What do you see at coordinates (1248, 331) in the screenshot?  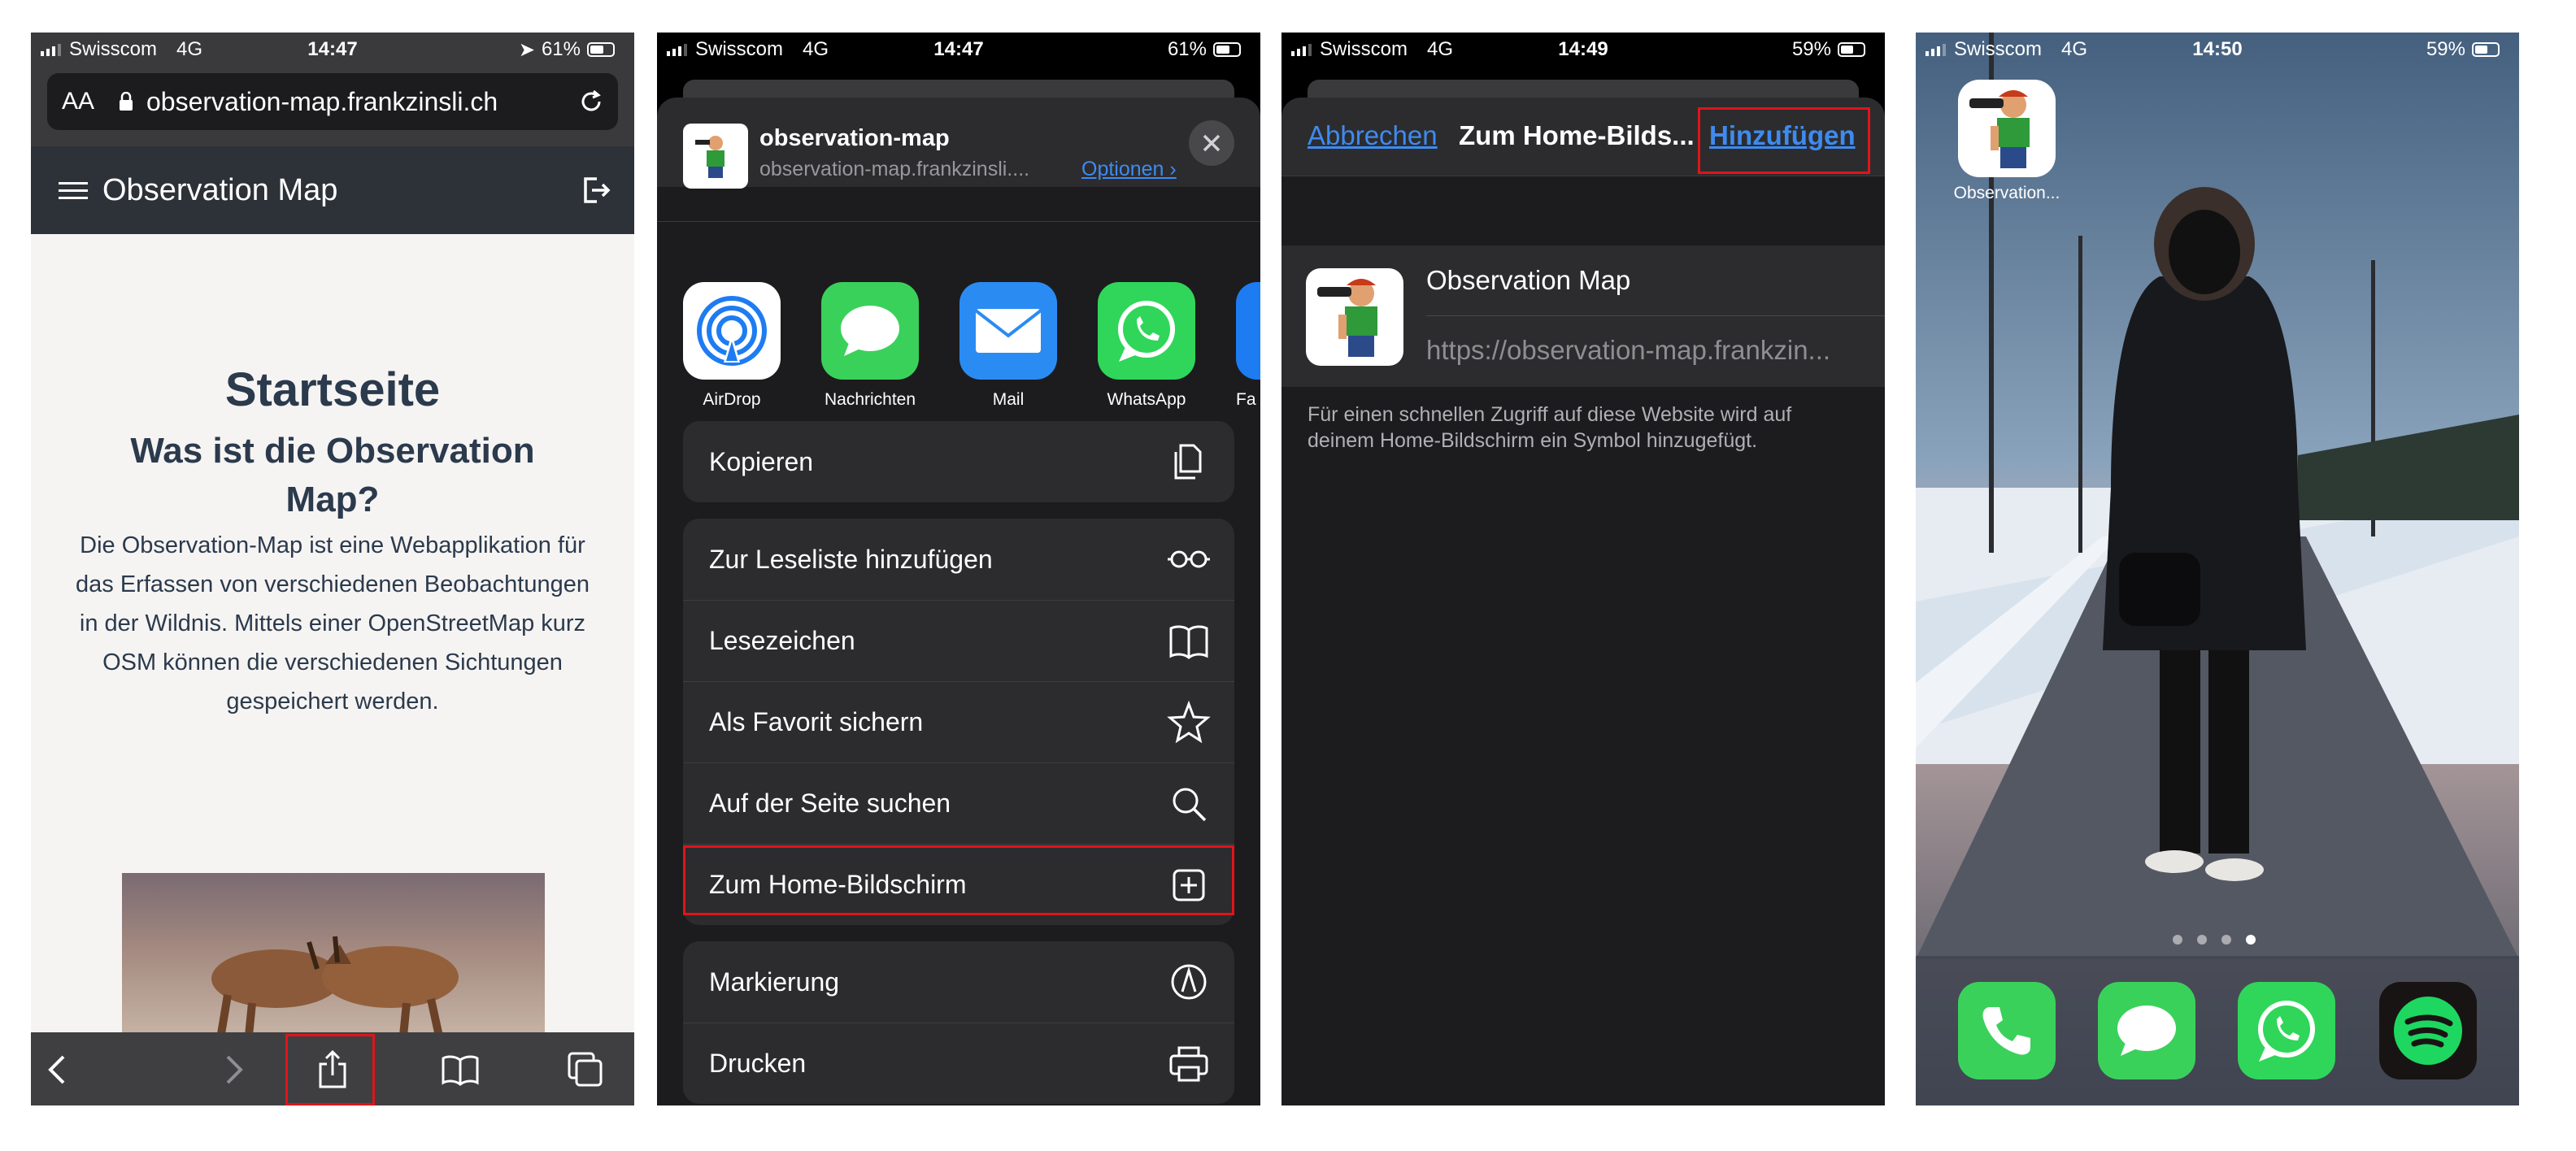 I see `facebook-icon` at bounding box center [1248, 331].